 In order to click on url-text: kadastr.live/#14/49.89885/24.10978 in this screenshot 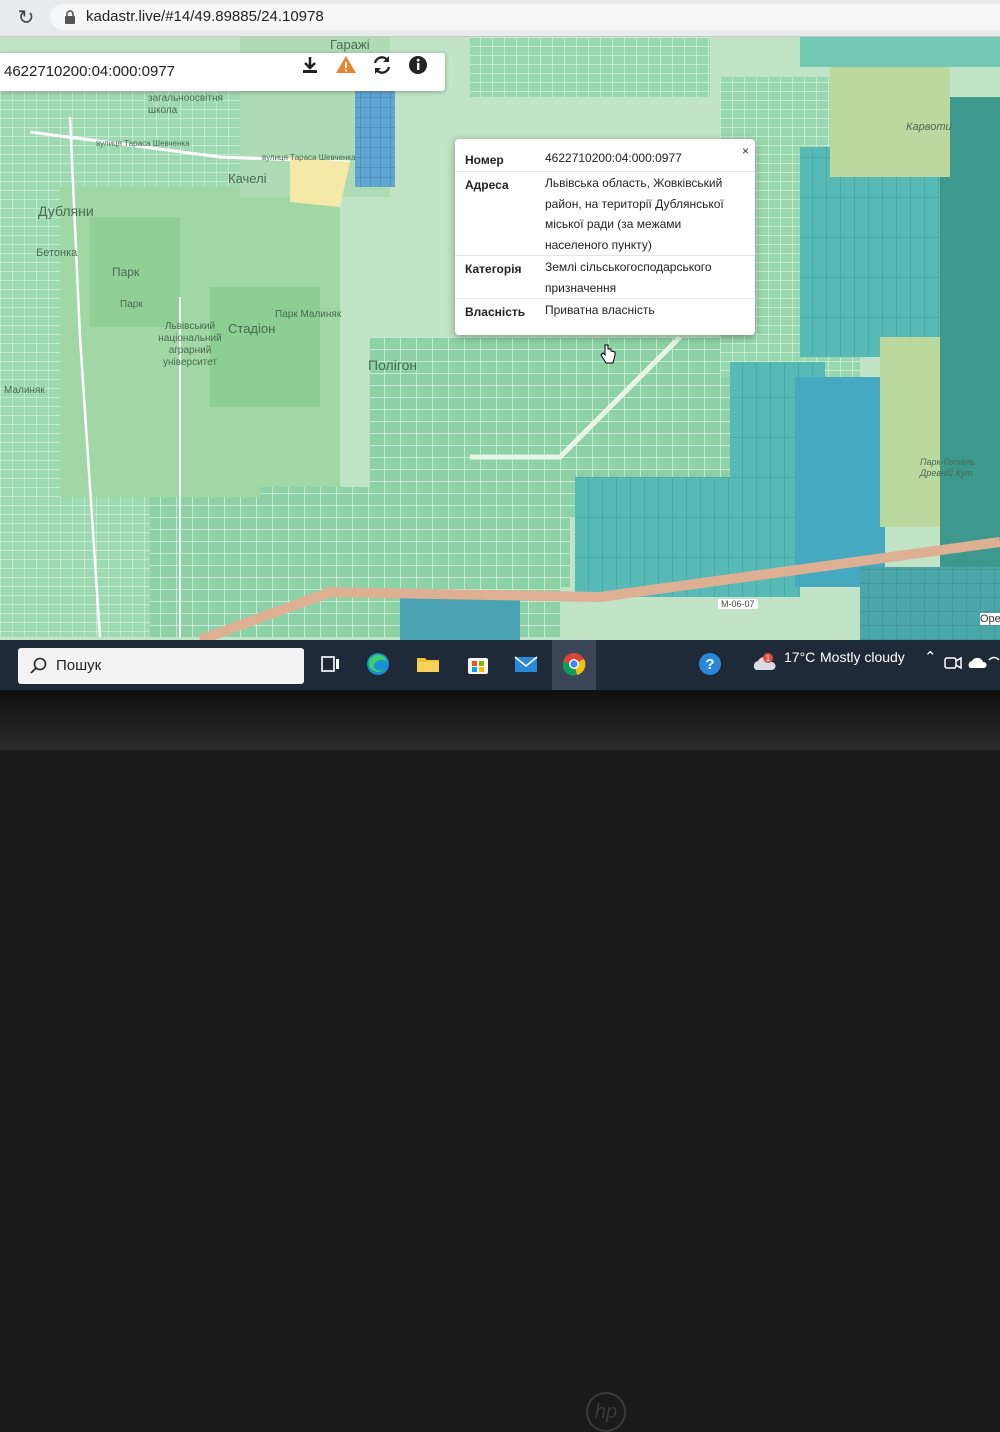, I will do `click(205, 16)`.